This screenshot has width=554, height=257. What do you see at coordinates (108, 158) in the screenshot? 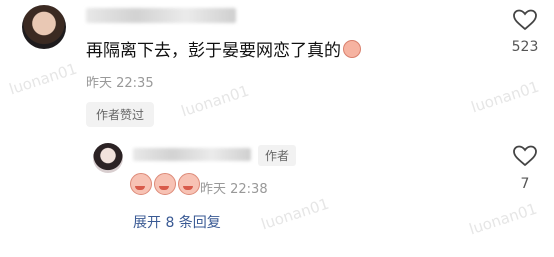
I see `reply-avatar` at bounding box center [108, 158].